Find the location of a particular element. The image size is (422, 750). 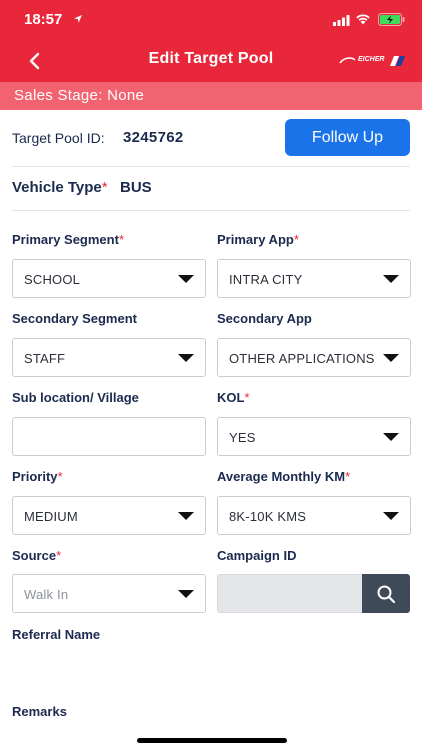

follow-up-button: Follow Up is located at coordinates (347, 137).